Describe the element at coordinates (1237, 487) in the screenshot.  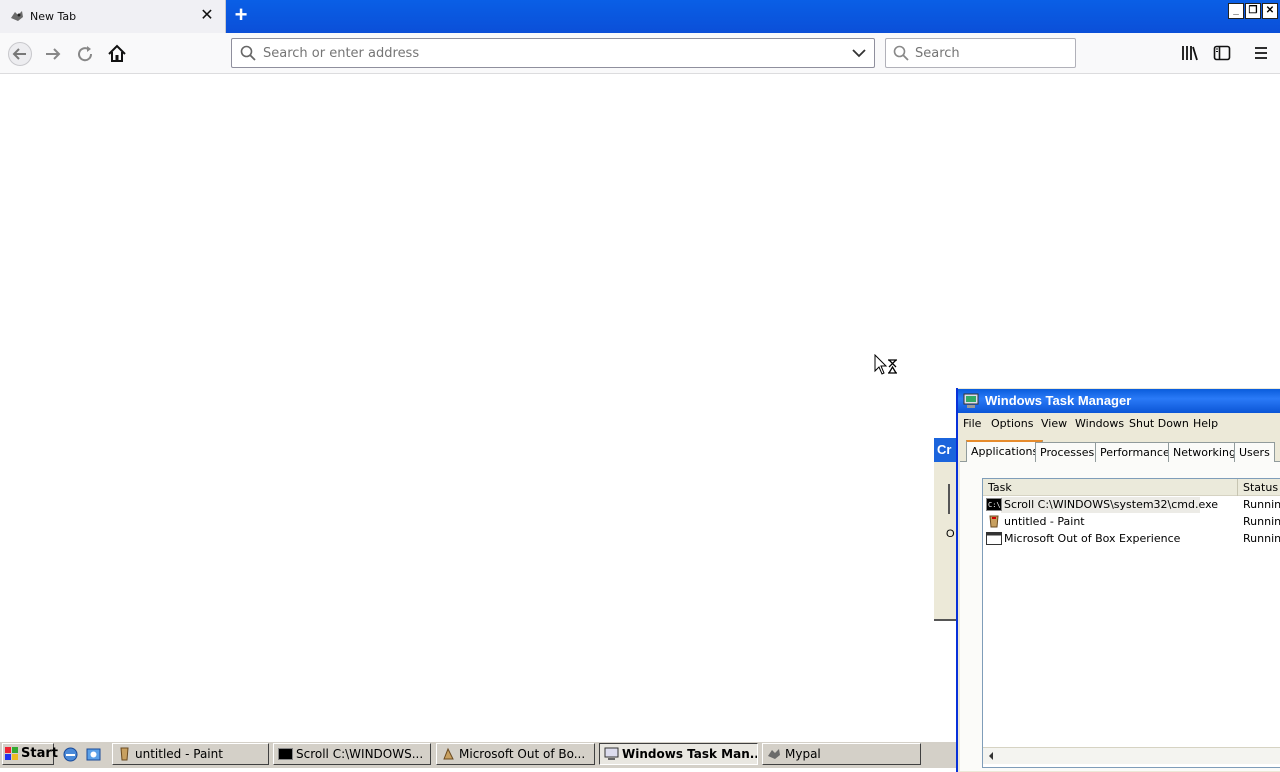
I see `column-divider` at that location.